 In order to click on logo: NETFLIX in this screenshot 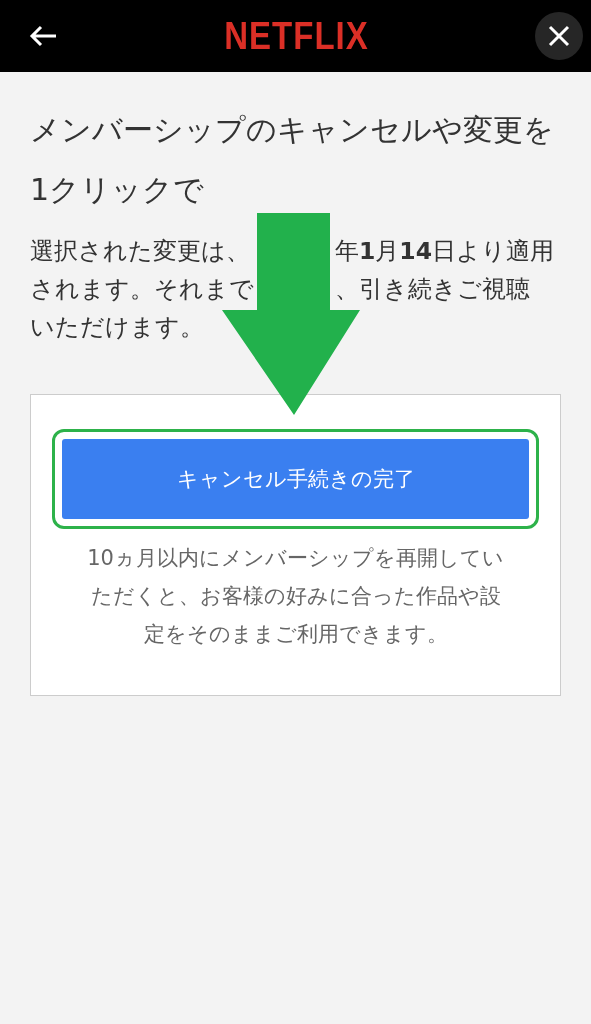, I will do `click(296, 36)`.